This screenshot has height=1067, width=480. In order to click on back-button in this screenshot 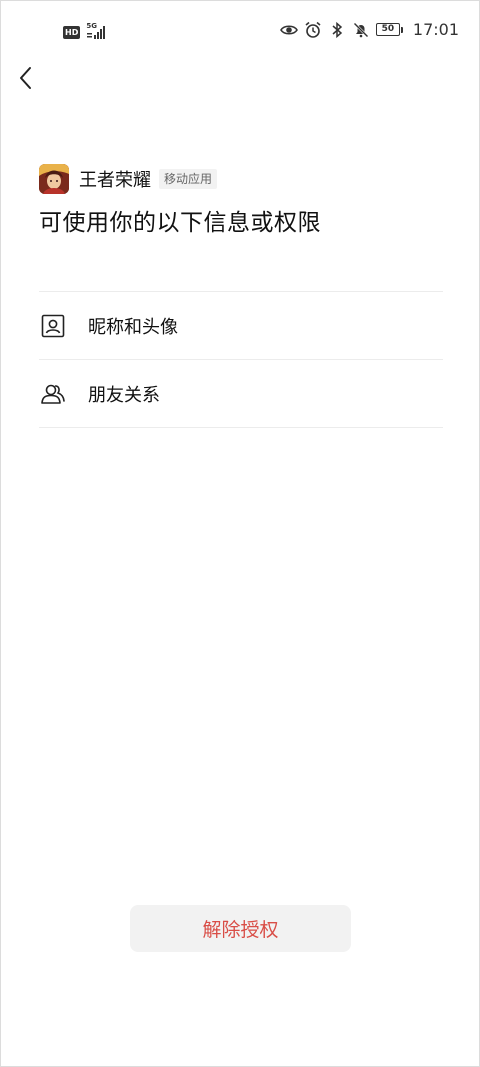, I will do `click(26, 78)`.